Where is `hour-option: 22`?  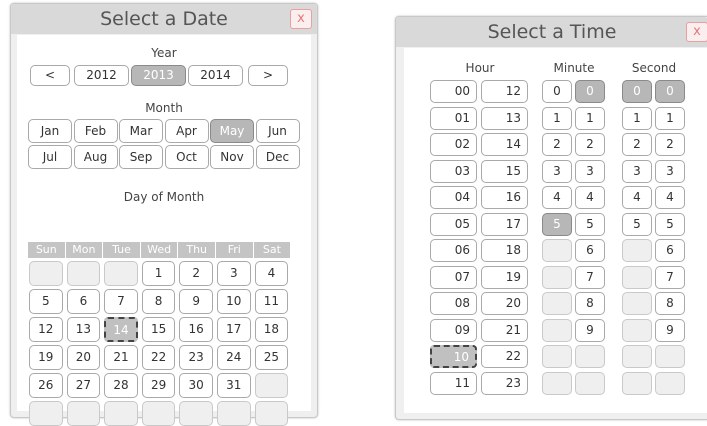 hour-option: 22 is located at coordinates (504, 356).